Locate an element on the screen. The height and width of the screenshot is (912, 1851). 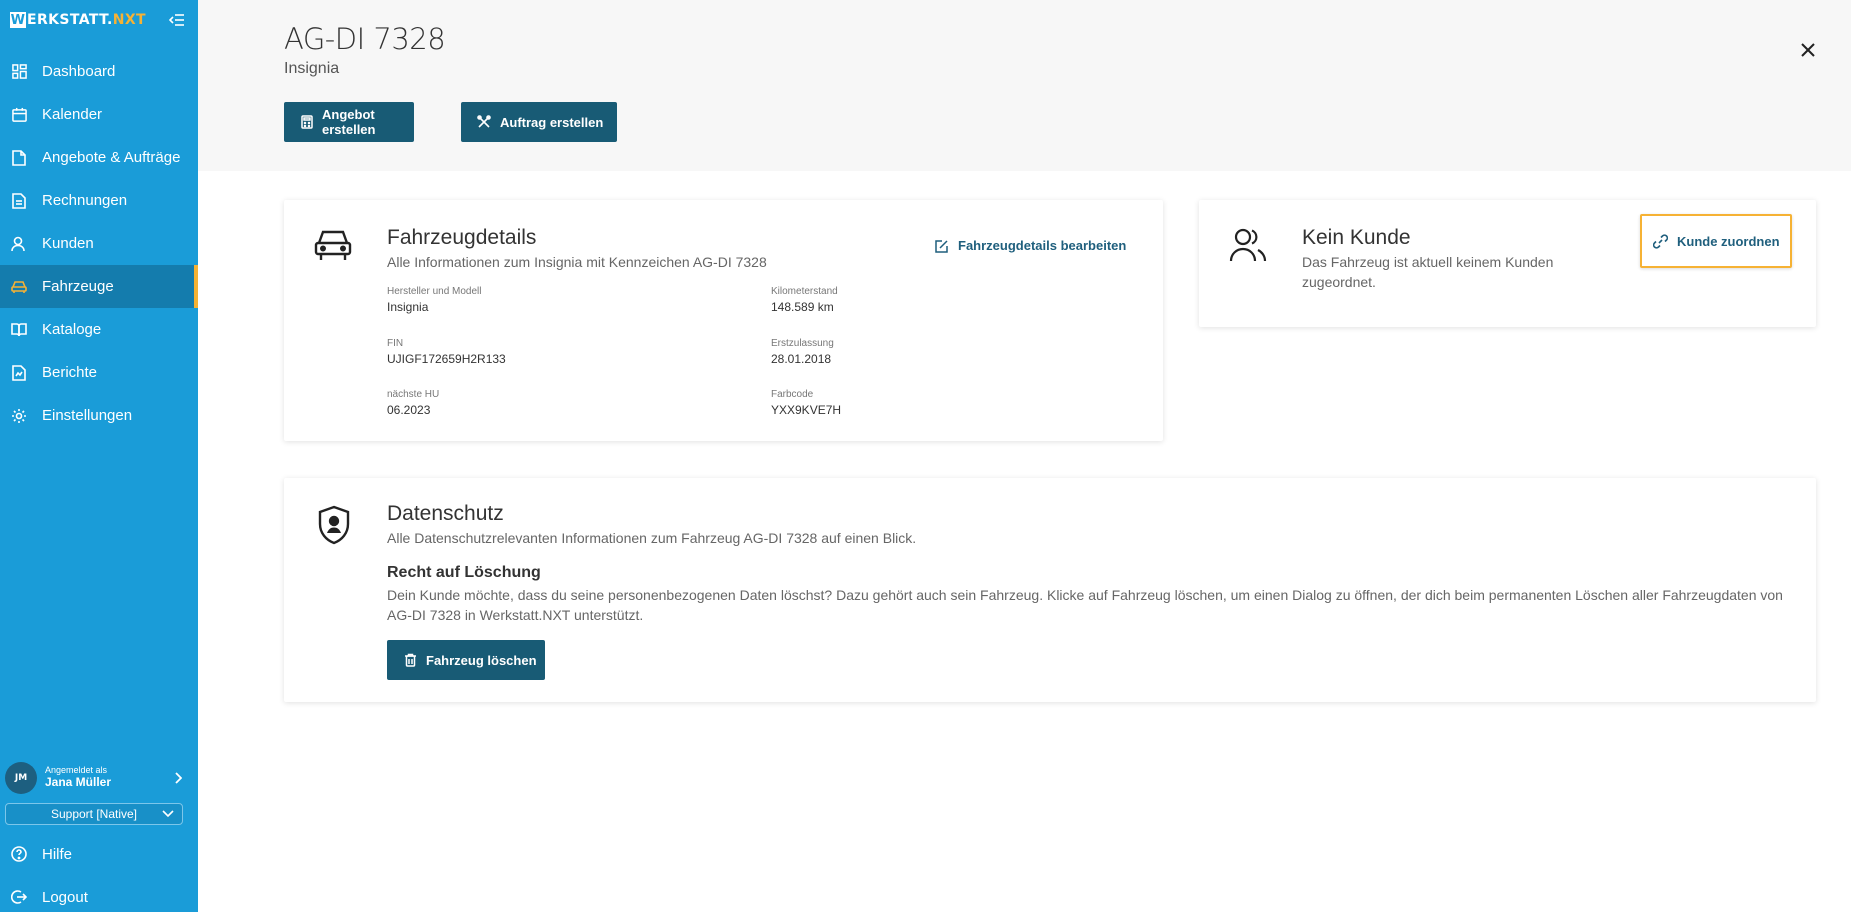
sidebar-item-kataloge: Kataloge is located at coordinates (99, 329).